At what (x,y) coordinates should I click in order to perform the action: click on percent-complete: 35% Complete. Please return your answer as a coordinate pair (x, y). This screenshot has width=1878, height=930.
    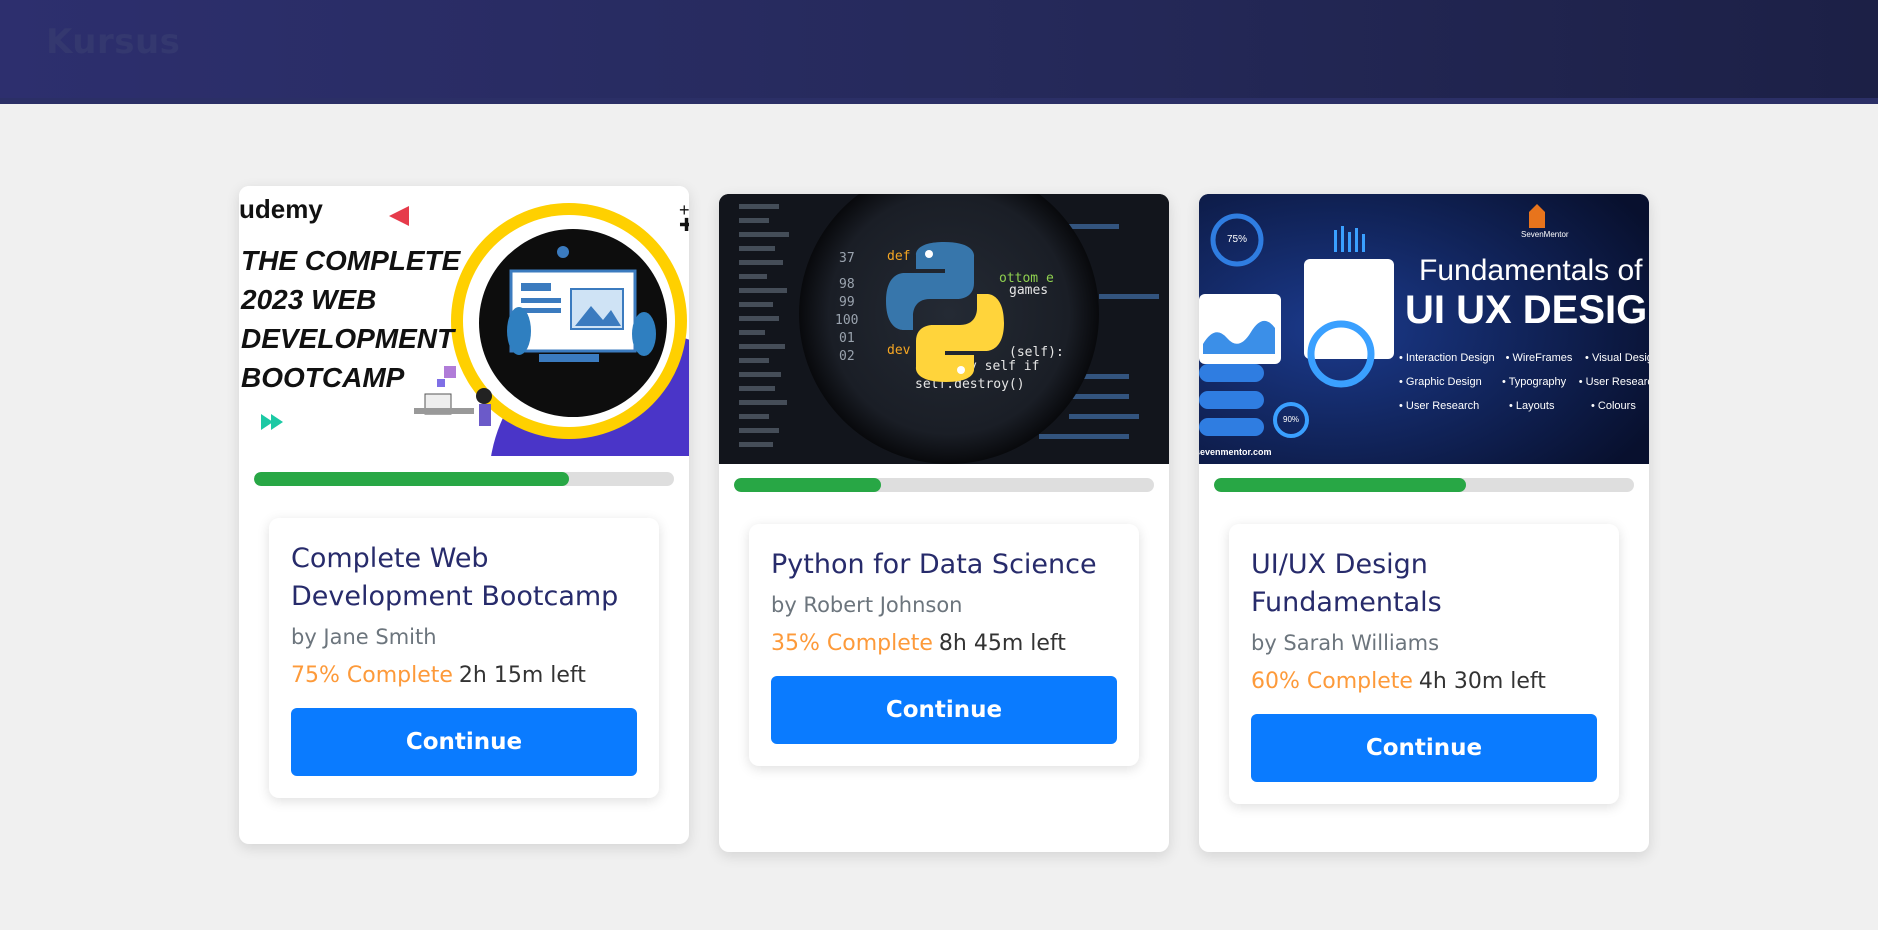
    Looking at the image, I should click on (852, 643).